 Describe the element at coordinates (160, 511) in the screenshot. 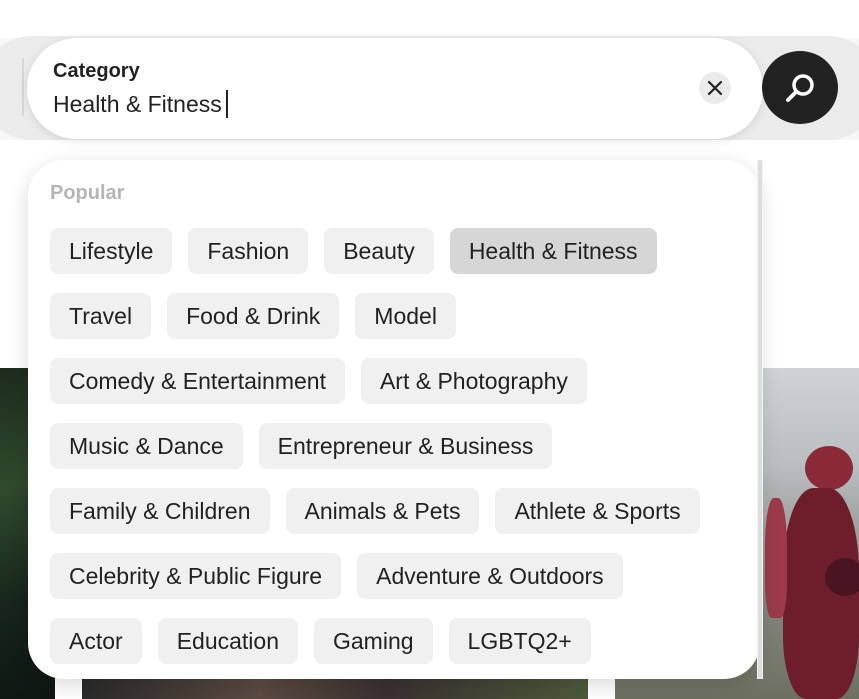

I see `category-chip-family-children: Family & Children` at that location.